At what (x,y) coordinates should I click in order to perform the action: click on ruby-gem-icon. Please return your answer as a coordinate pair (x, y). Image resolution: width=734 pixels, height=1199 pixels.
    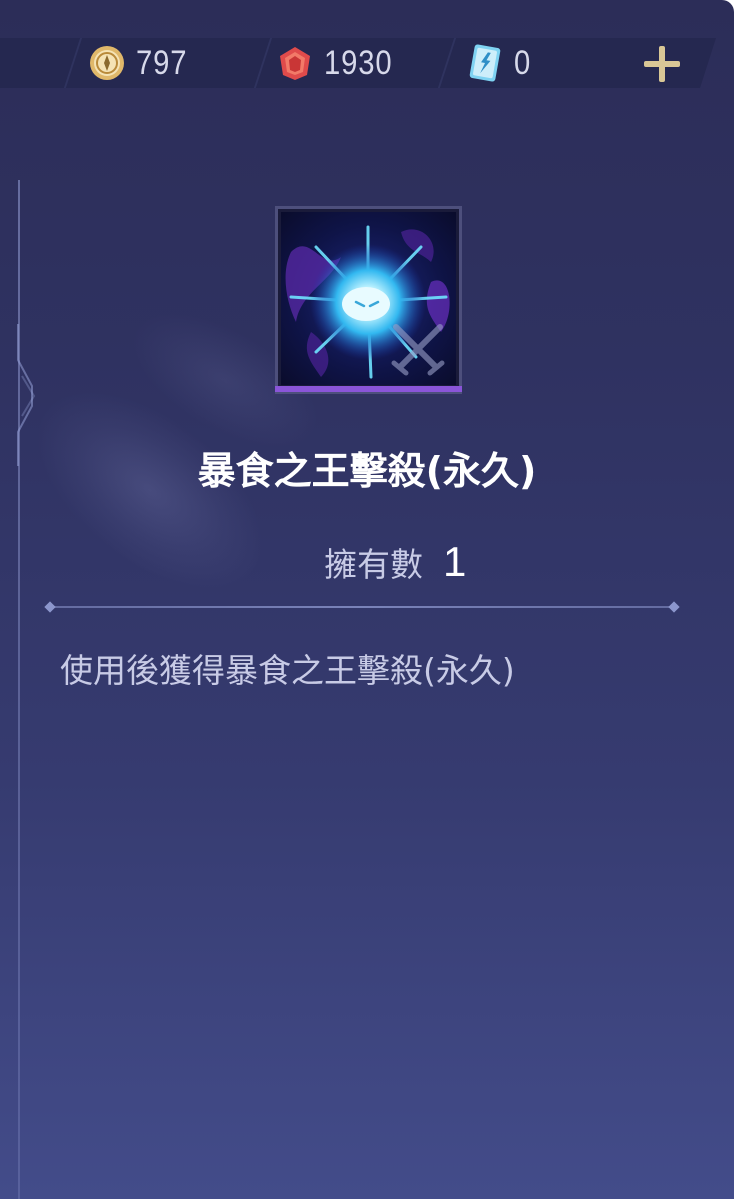
    Looking at the image, I should click on (295, 63).